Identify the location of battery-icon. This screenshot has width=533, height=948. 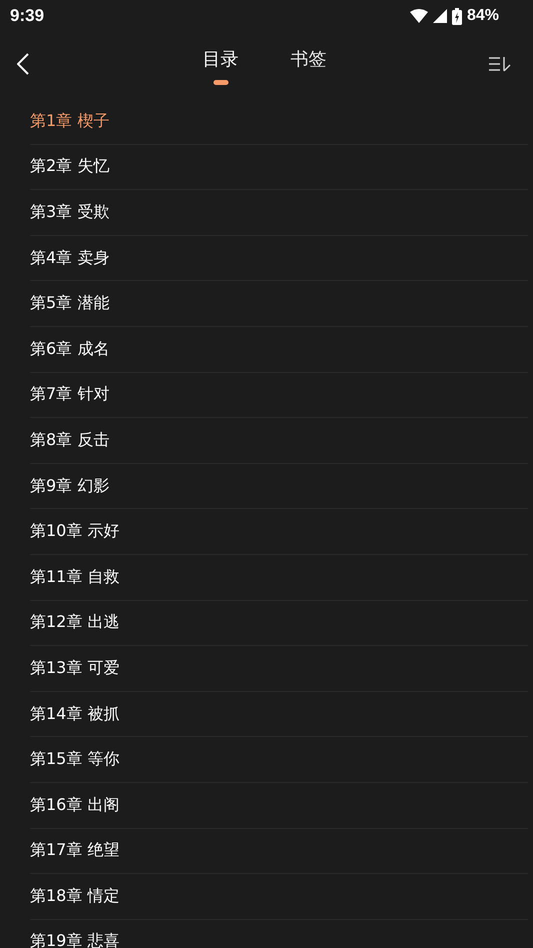
(457, 16).